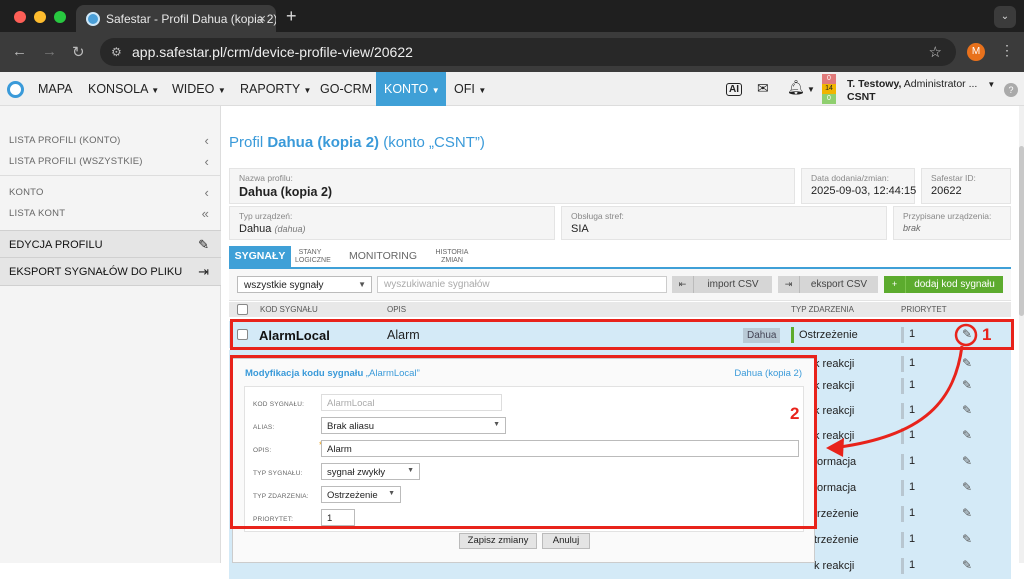 The width and height of the screenshot is (1024, 580). What do you see at coordinates (902, 390) in the screenshot?
I see `annotation-arrow-icon` at bounding box center [902, 390].